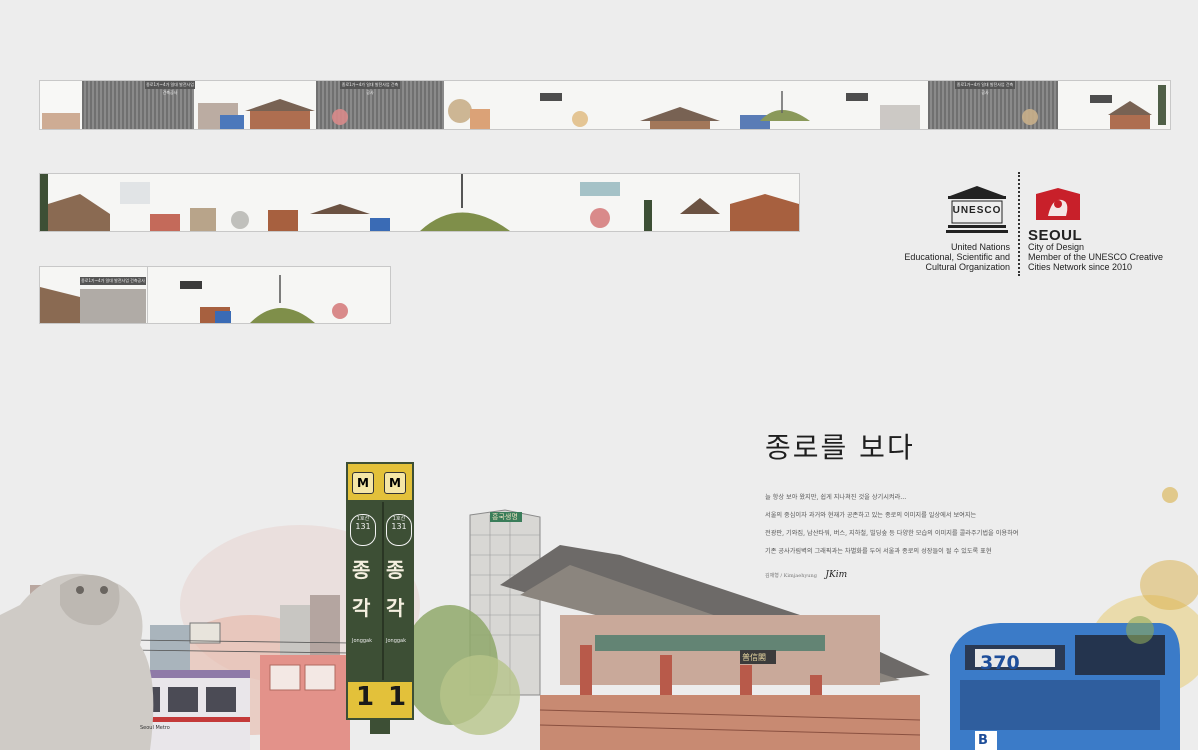 The width and height of the screenshot is (1198, 750). Describe the element at coordinates (983, 740) in the screenshot. I see `bus-route-letter: B` at that location.